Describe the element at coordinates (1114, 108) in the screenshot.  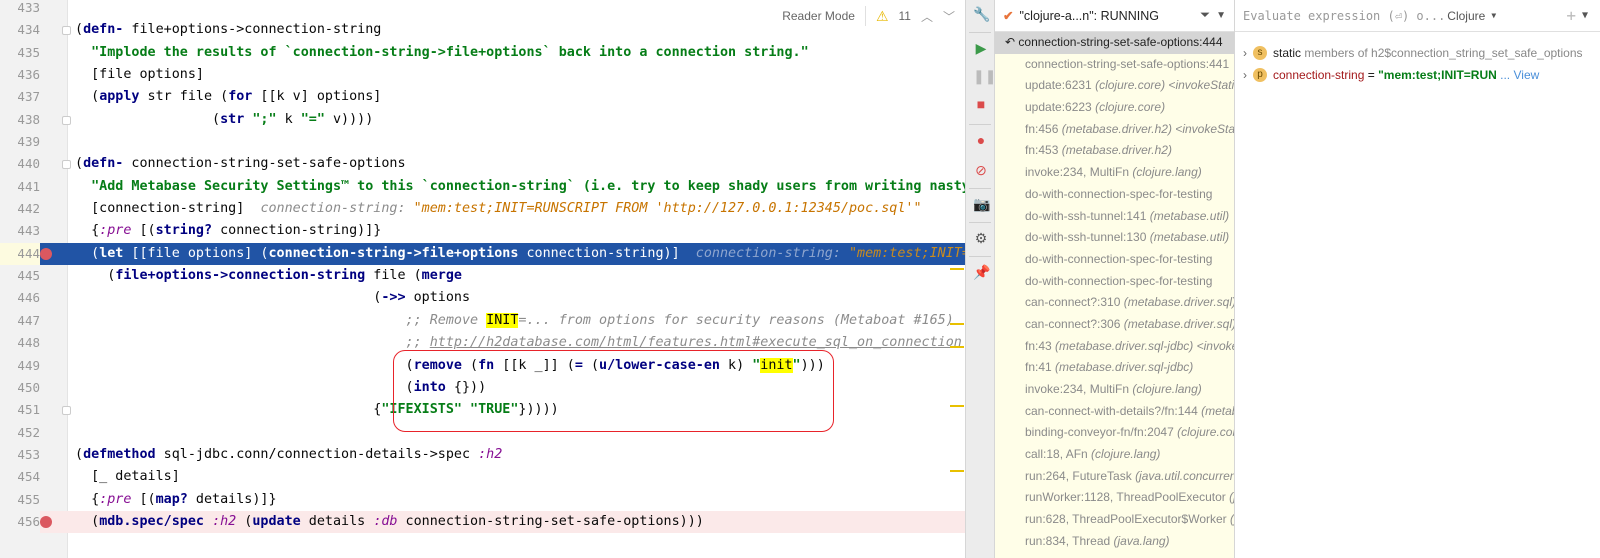
I see `stack-frame: update:6223 (clojure.core)` at that location.